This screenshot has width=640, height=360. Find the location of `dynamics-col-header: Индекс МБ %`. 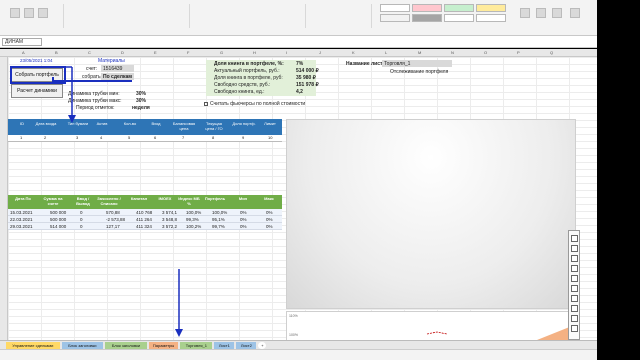

dynamics-col-header: Индекс МБ % is located at coordinates (189, 201).